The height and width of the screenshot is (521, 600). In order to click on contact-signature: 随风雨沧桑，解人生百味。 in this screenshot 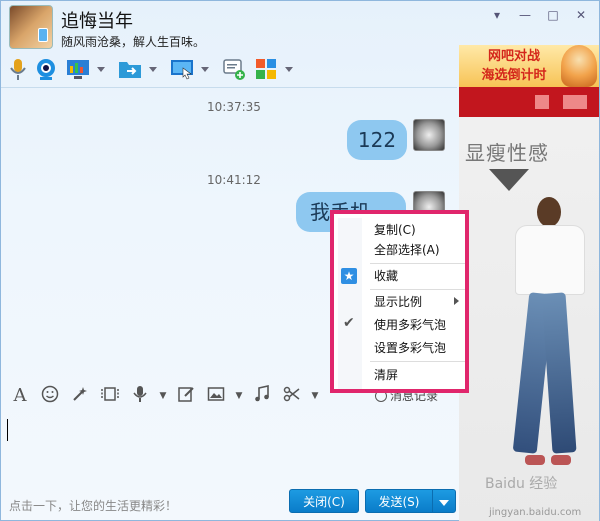, I will do `click(133, 42)`.